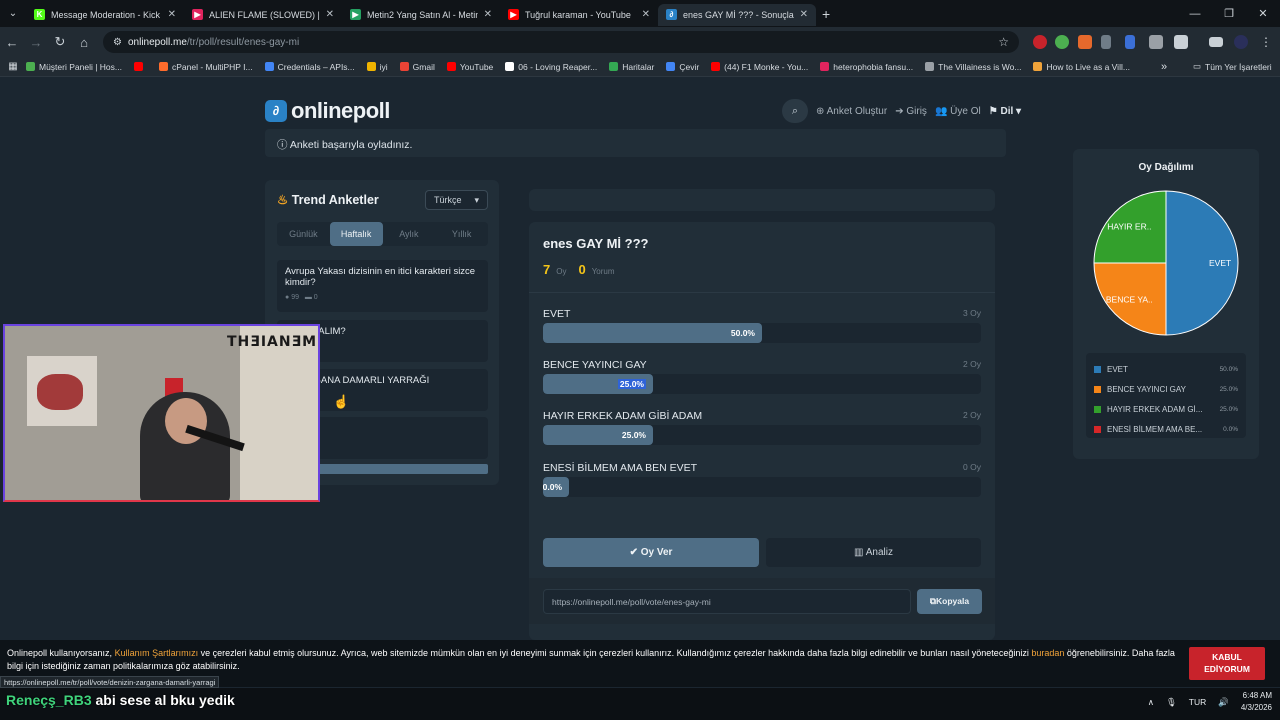 Image resolution: width=1280 pixels, height=720 pixels. What do you see at coordinates (13, 13) in the screenshot?
I see `tab-search-icon: ⌄` at bounding box center [13, 13].